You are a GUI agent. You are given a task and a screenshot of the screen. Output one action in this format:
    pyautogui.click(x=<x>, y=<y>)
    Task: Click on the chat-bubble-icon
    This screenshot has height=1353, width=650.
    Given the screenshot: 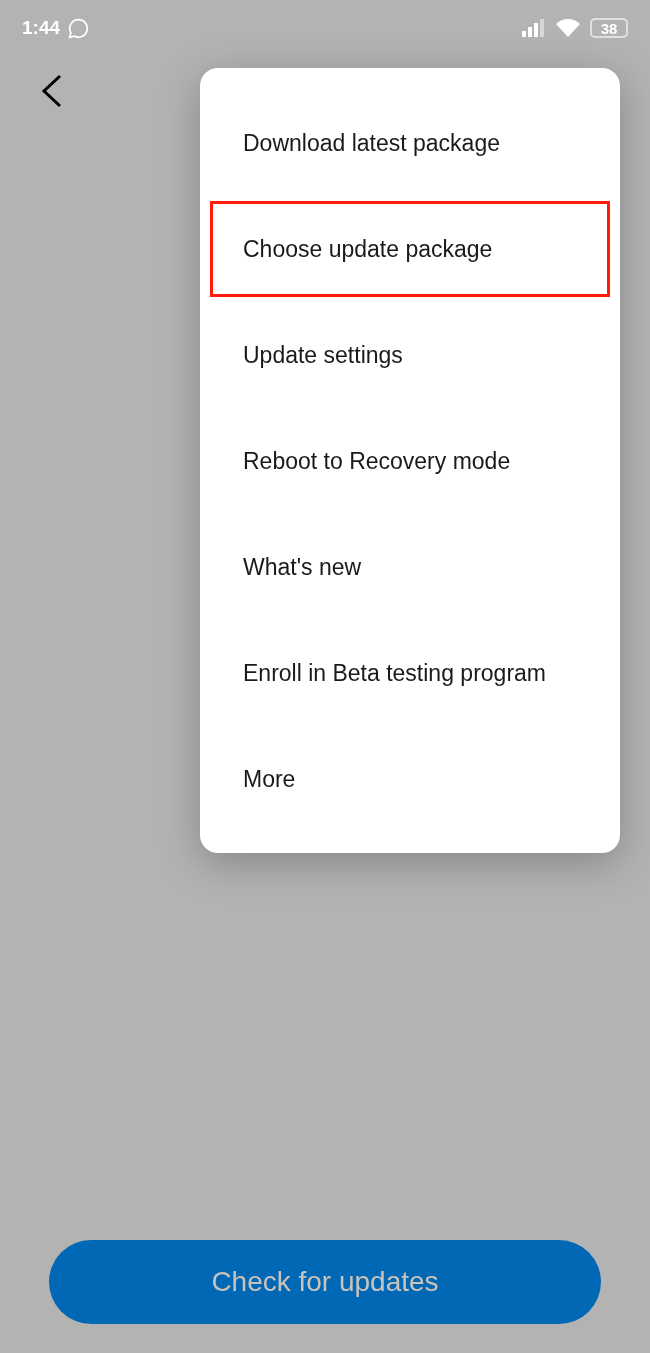 What is the action you would take?
    pyautogui.click(x=79, y=28)
    